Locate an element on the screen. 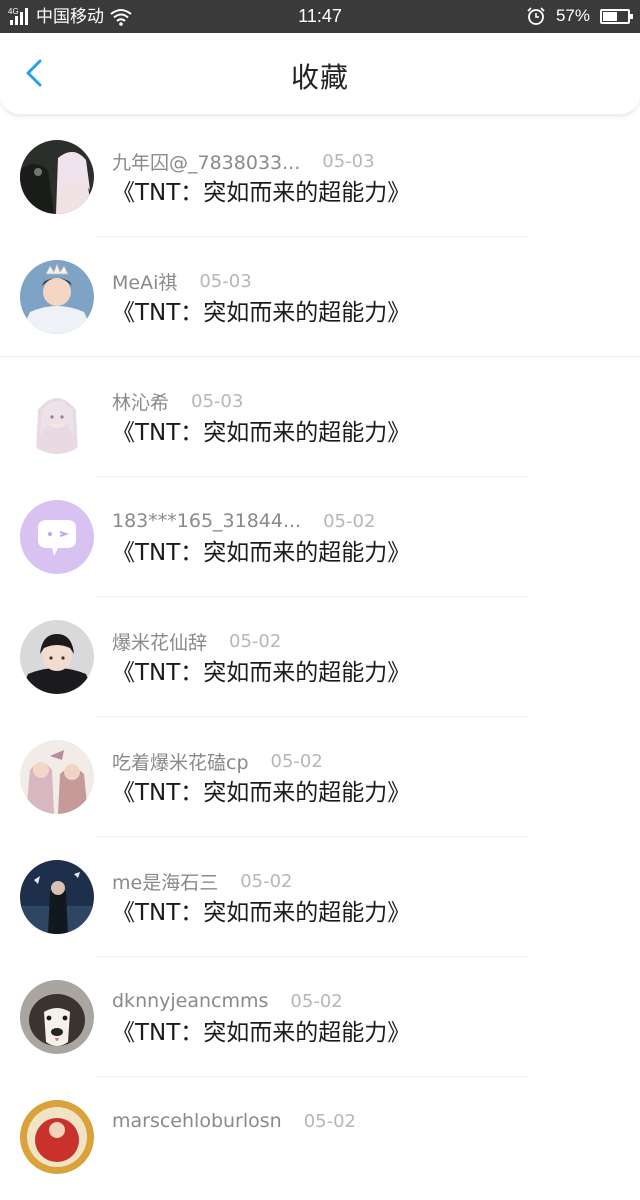 This screenshot has width=640, height=1200. username: dknnyjeancmms is located at coordinates (190, 1001).